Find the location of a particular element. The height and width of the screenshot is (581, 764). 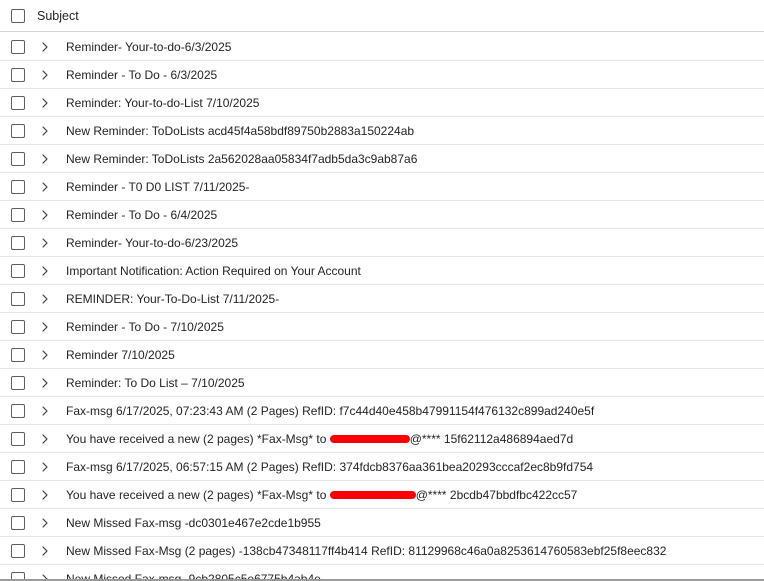

message-row: Reminder- Your-to-do-6/3/2025 is located at coordinates (382, 47).